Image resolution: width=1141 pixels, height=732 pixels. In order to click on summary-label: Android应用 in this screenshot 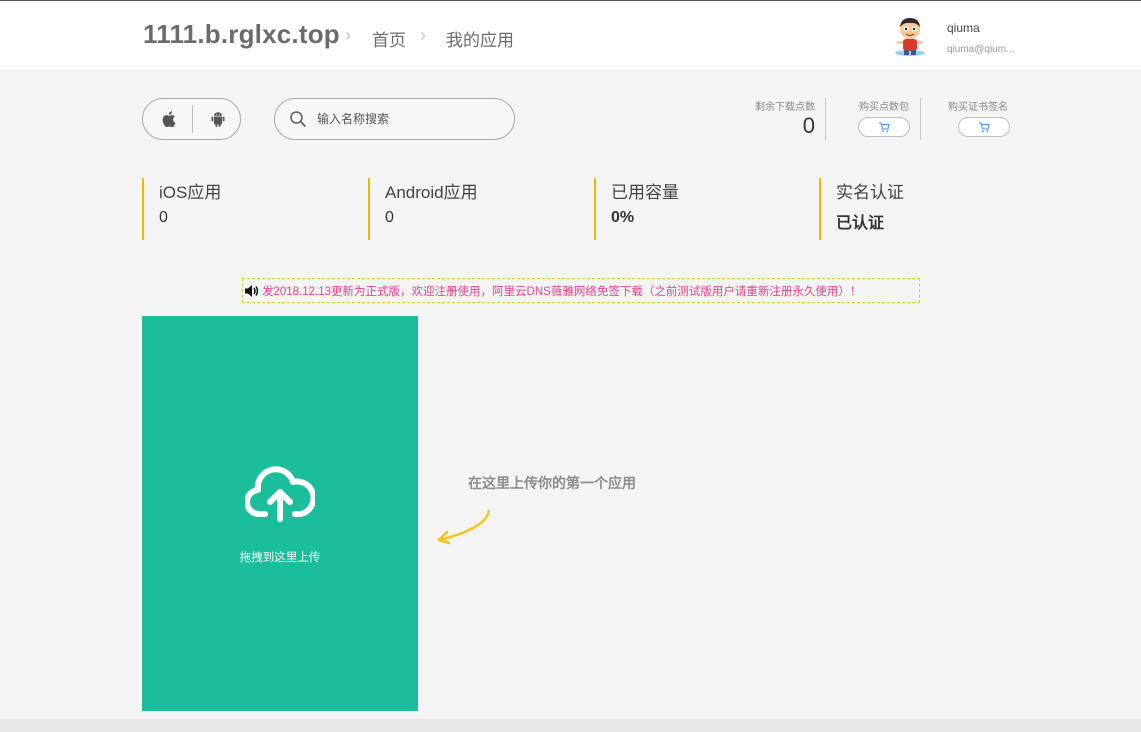, I will do `click(431, 192)`.